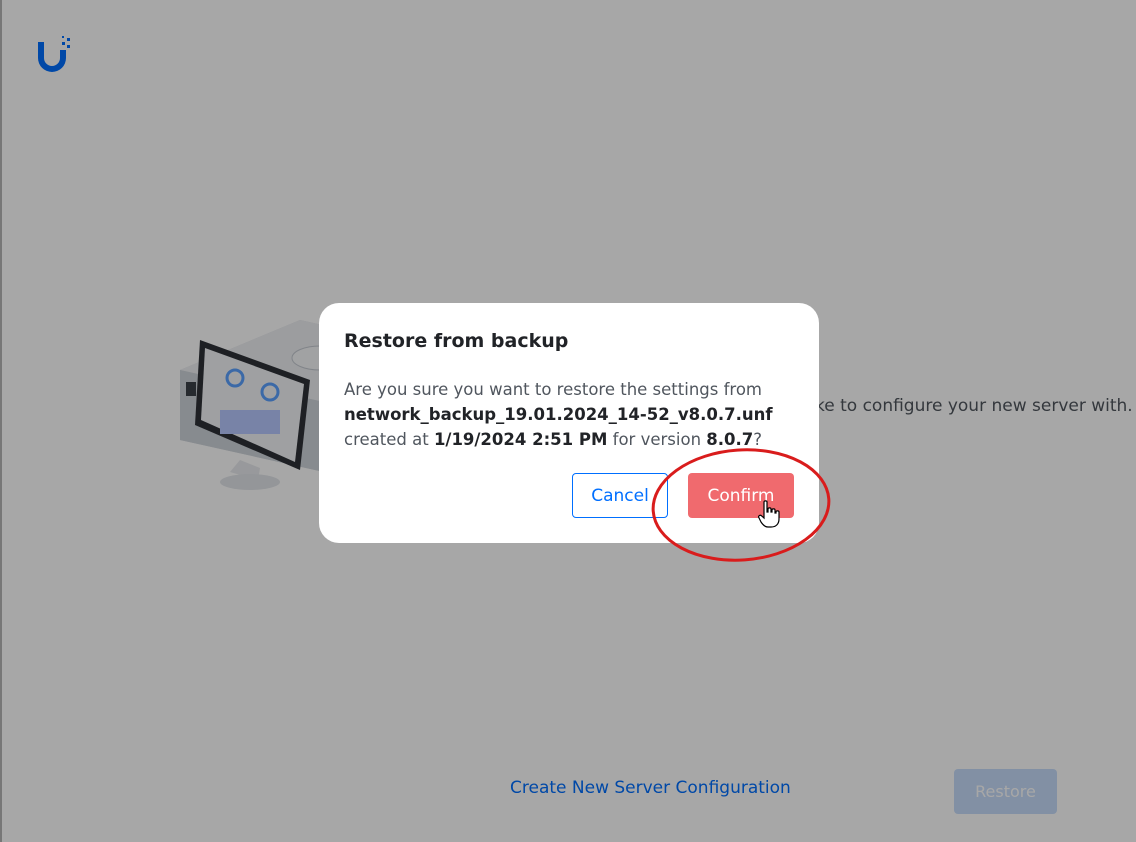 Image resolution: width=1136 pixels, height=842 pixels. I want to click on hand-pointer-cursor-icon, so click(769, 514).